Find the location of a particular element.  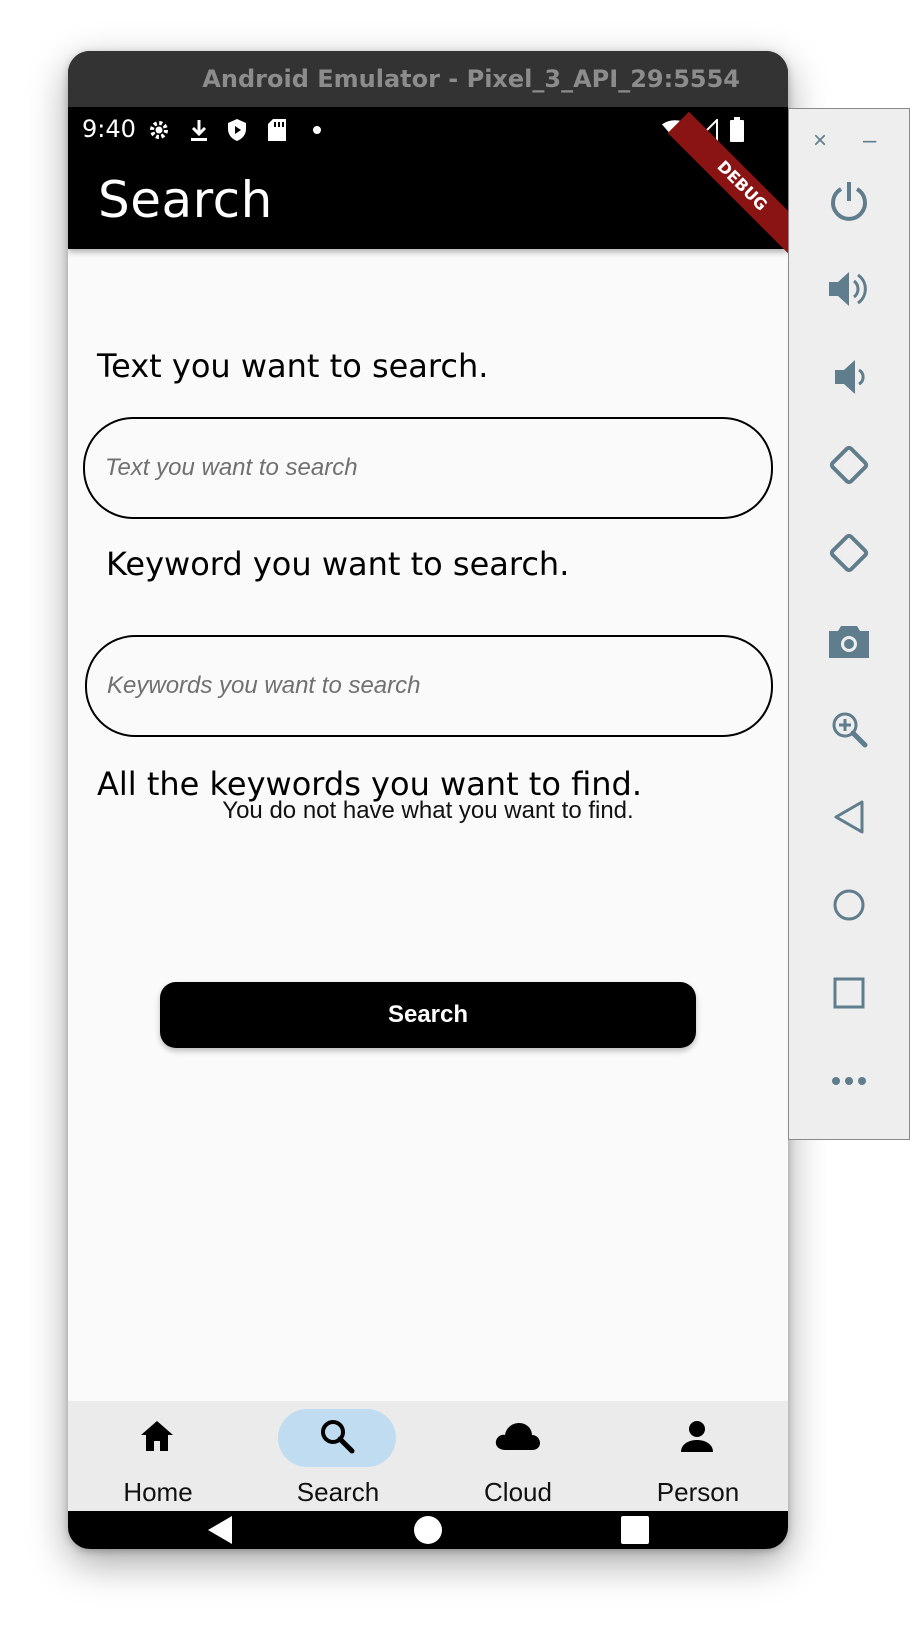

notification-dot-icon is located at coordinates (317, 130).